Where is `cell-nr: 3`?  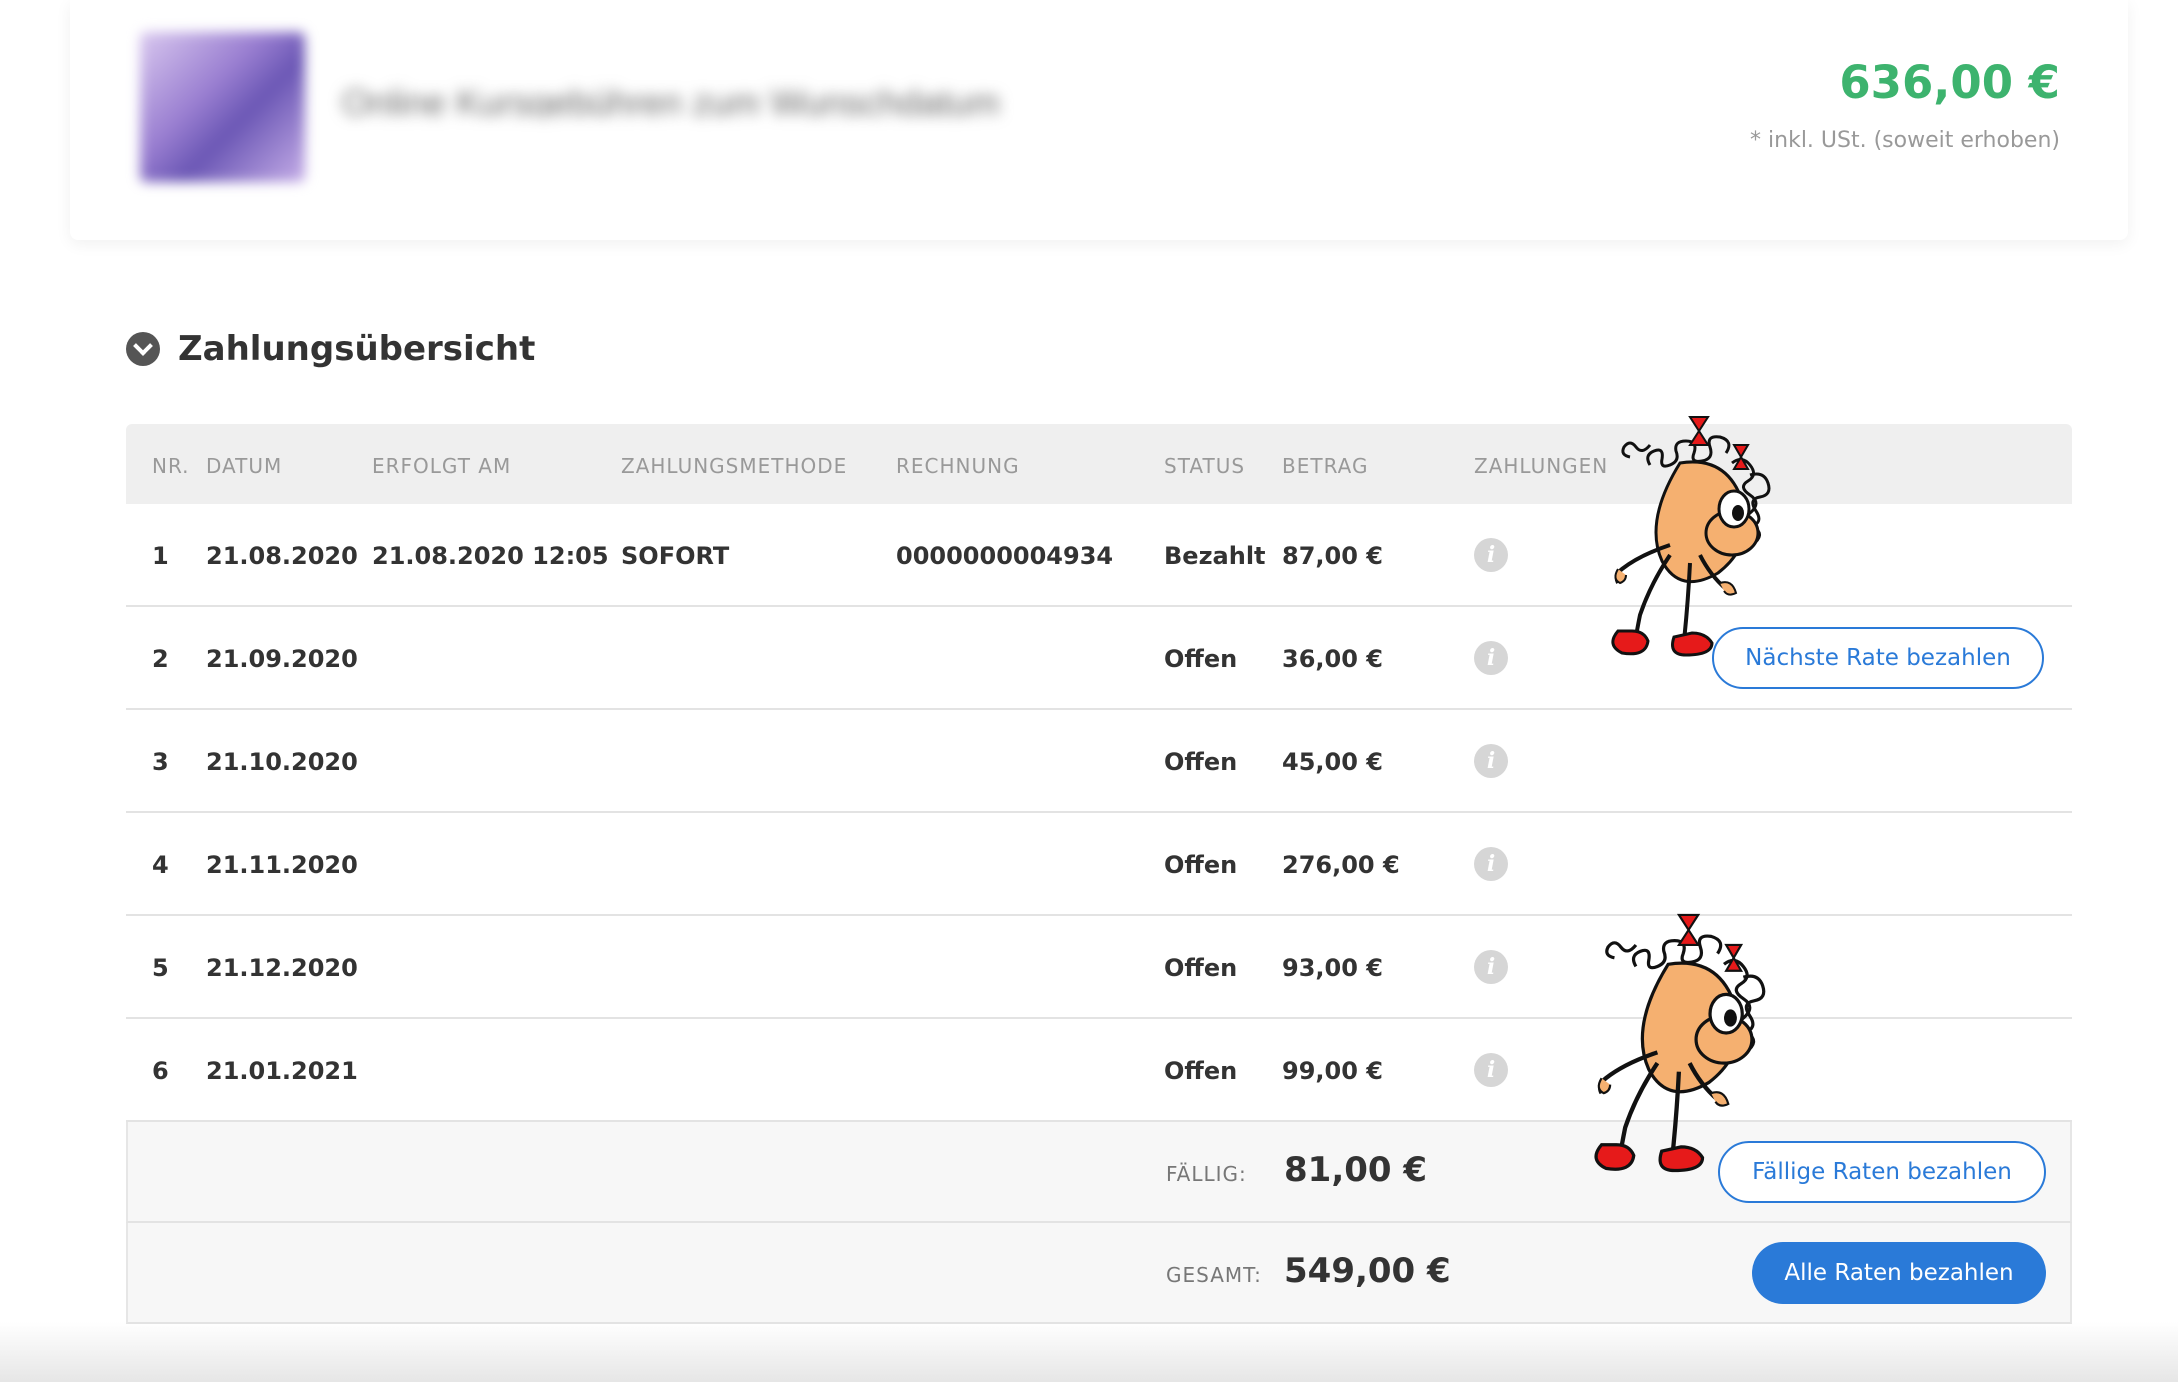
cell-nr: 3 is located at coordinates (160, 762).